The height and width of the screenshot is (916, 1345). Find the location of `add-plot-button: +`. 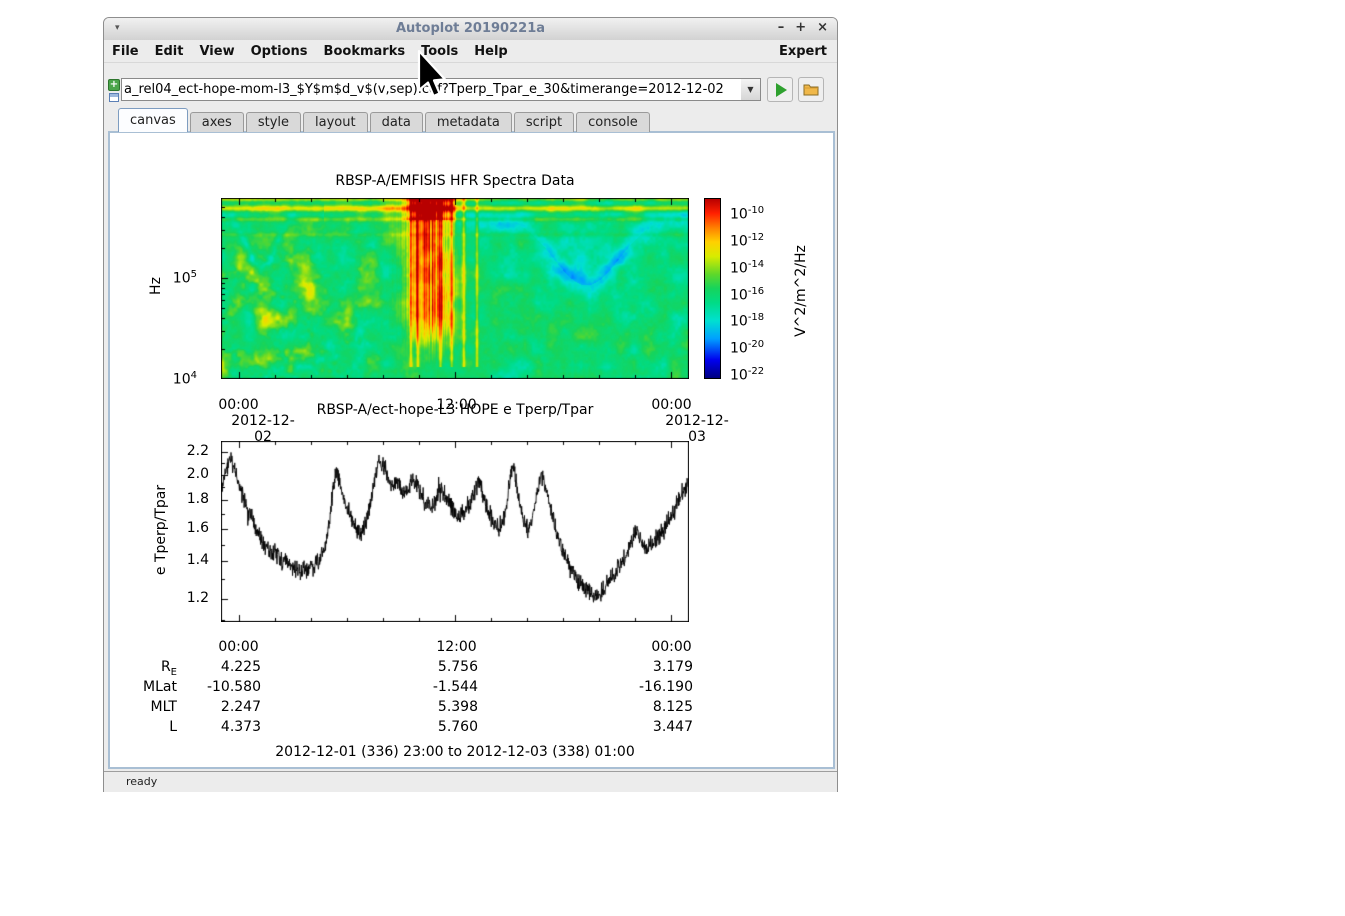

add-plot-button: + is located at coordinates (114, 85).